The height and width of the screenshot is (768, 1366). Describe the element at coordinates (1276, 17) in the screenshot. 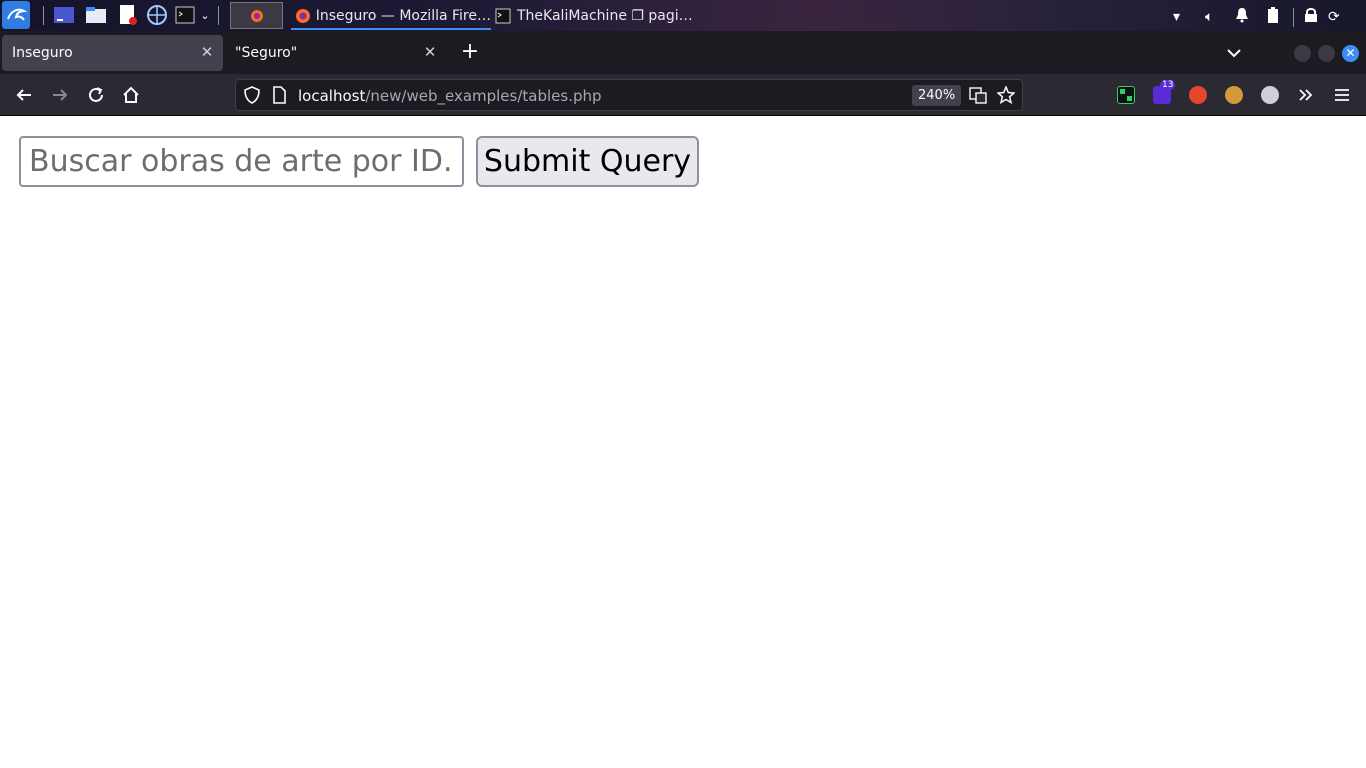

I see `battery-icon` at that location.